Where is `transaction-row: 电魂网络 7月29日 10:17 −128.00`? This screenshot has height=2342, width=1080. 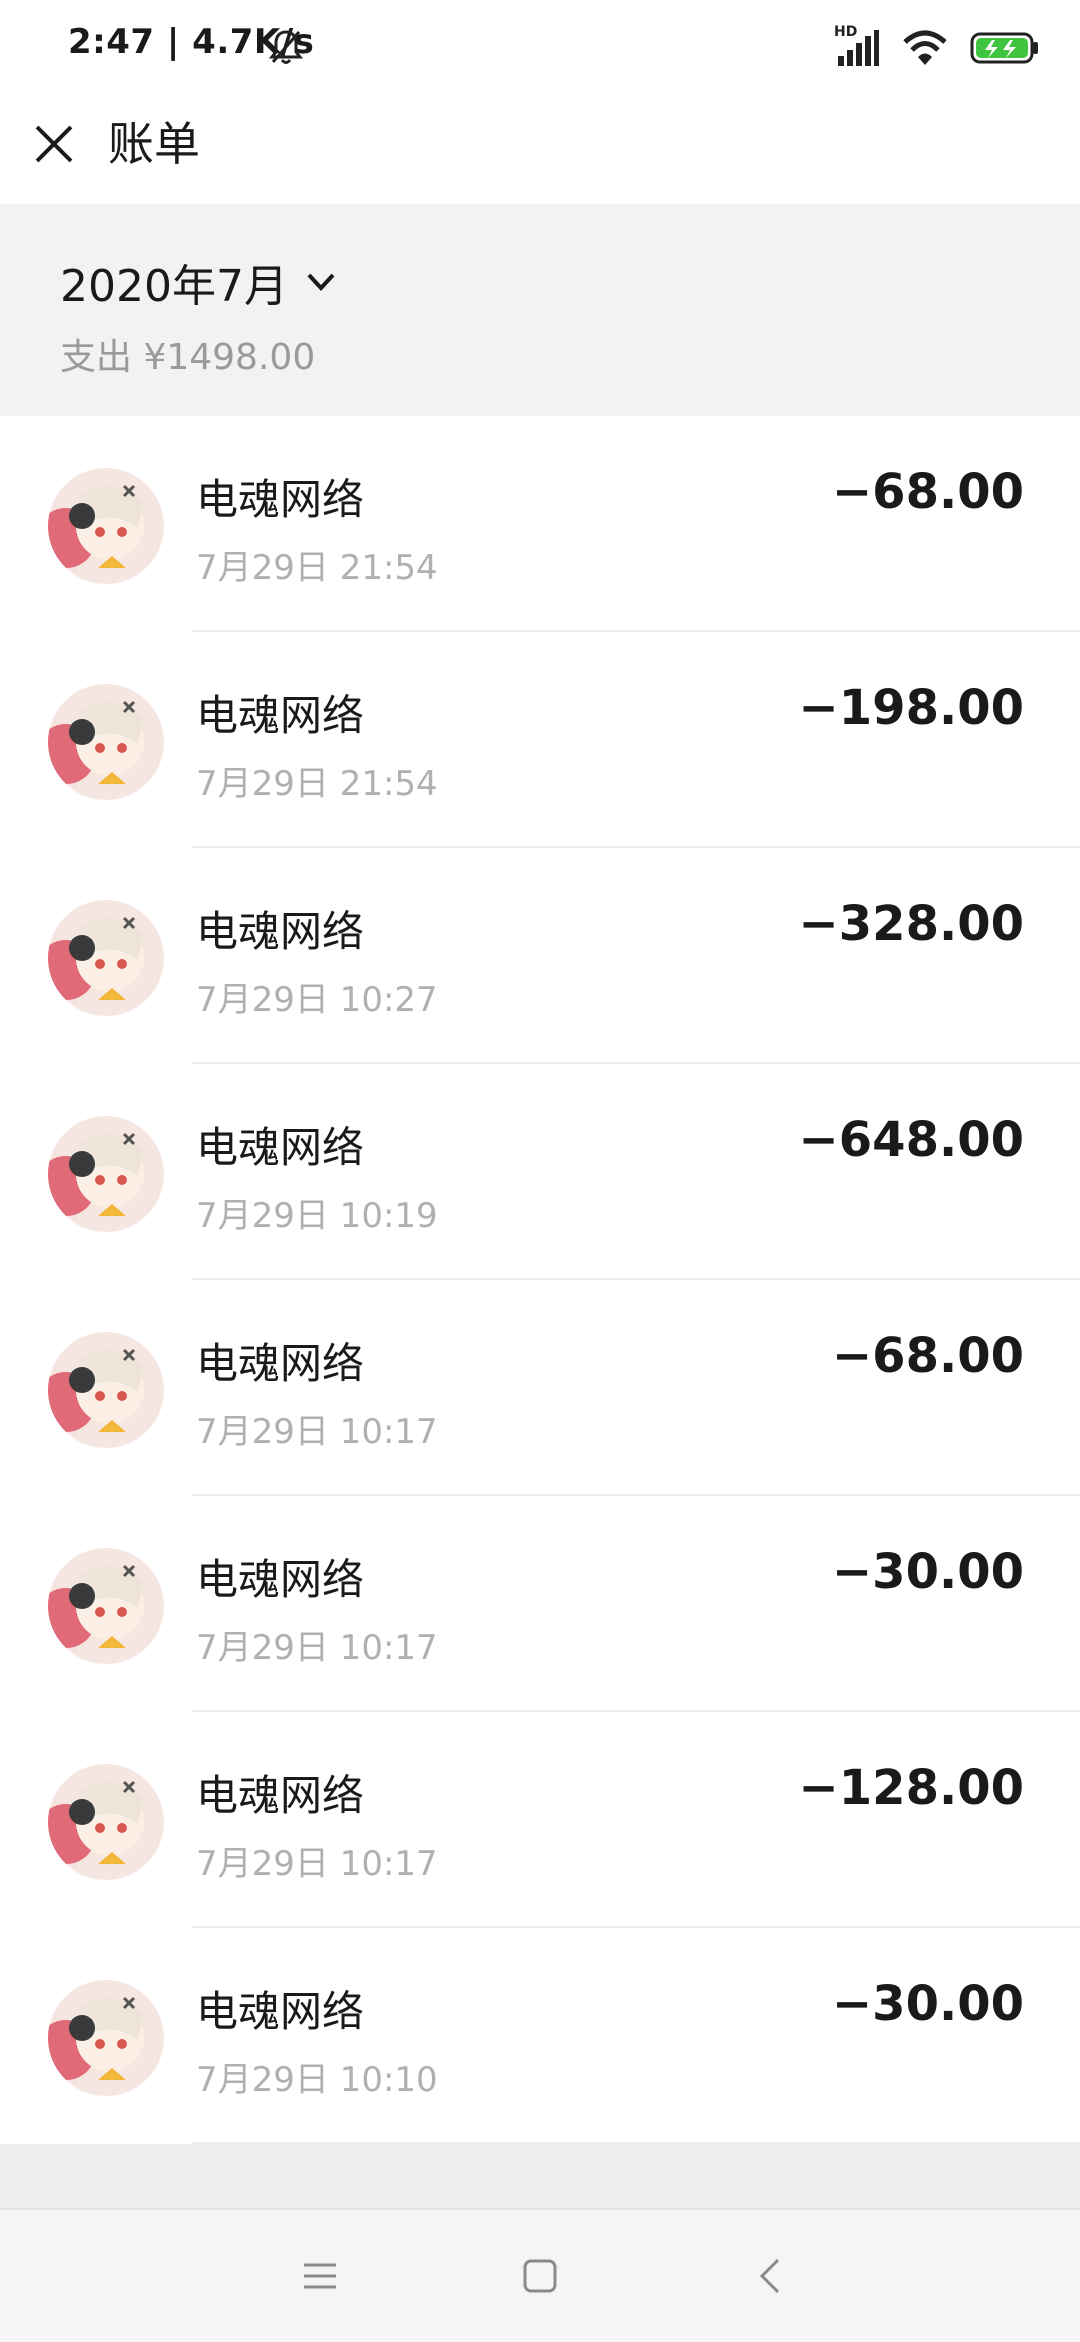 transaction-row: 电魂网络 7月29日 10:17 −128.00 is located at coordinates (540, 1820).